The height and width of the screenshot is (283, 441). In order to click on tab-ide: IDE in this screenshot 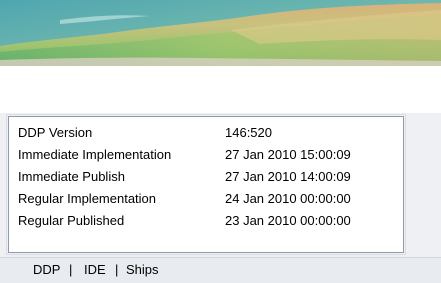, I will do `click(95, 269)`.